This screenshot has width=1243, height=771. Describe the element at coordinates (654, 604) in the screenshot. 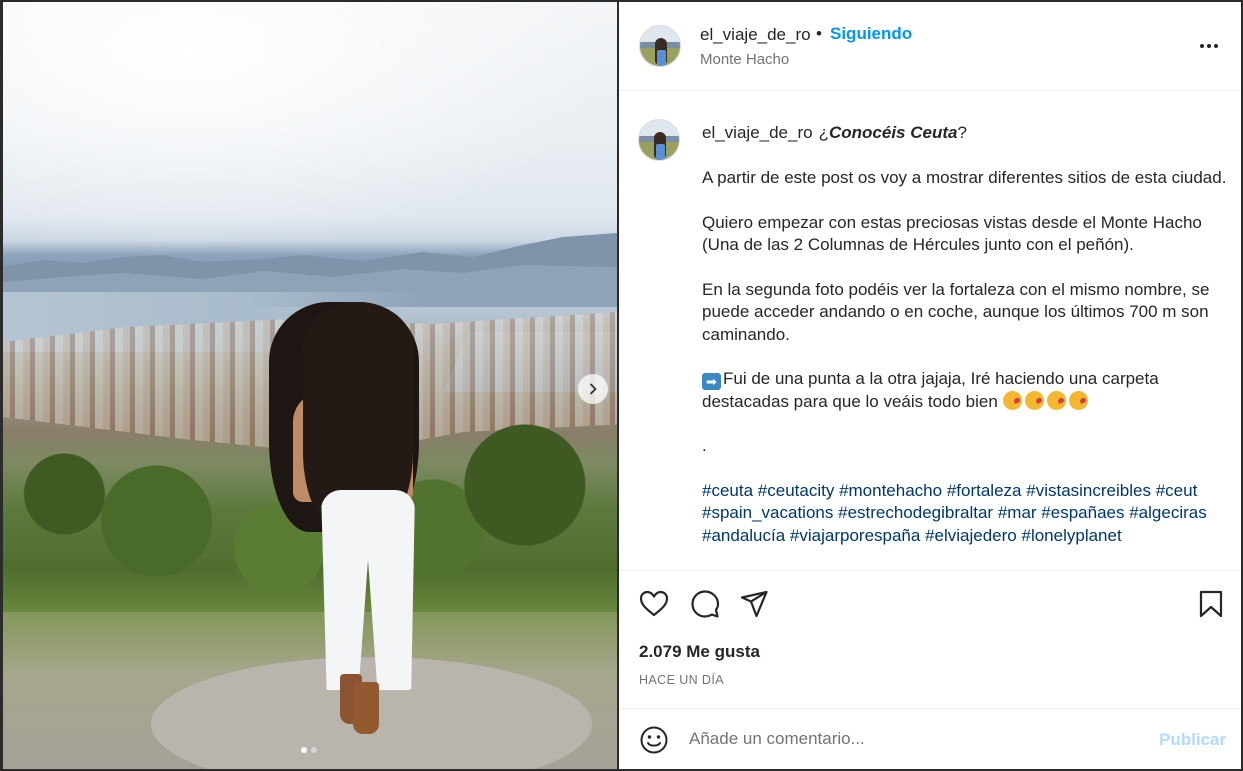

I see `heart-icon` at that location.